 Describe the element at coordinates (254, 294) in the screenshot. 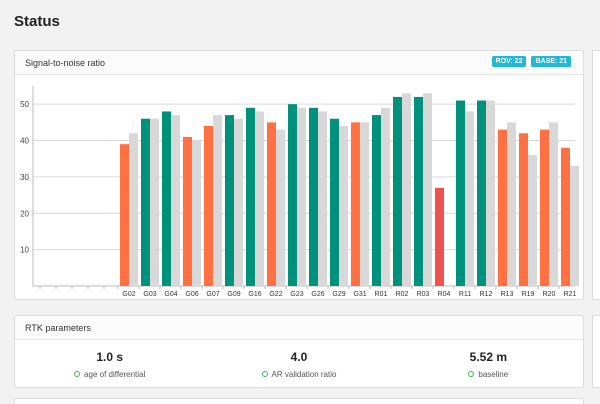

I see `x-tick-label: G16` at that location.